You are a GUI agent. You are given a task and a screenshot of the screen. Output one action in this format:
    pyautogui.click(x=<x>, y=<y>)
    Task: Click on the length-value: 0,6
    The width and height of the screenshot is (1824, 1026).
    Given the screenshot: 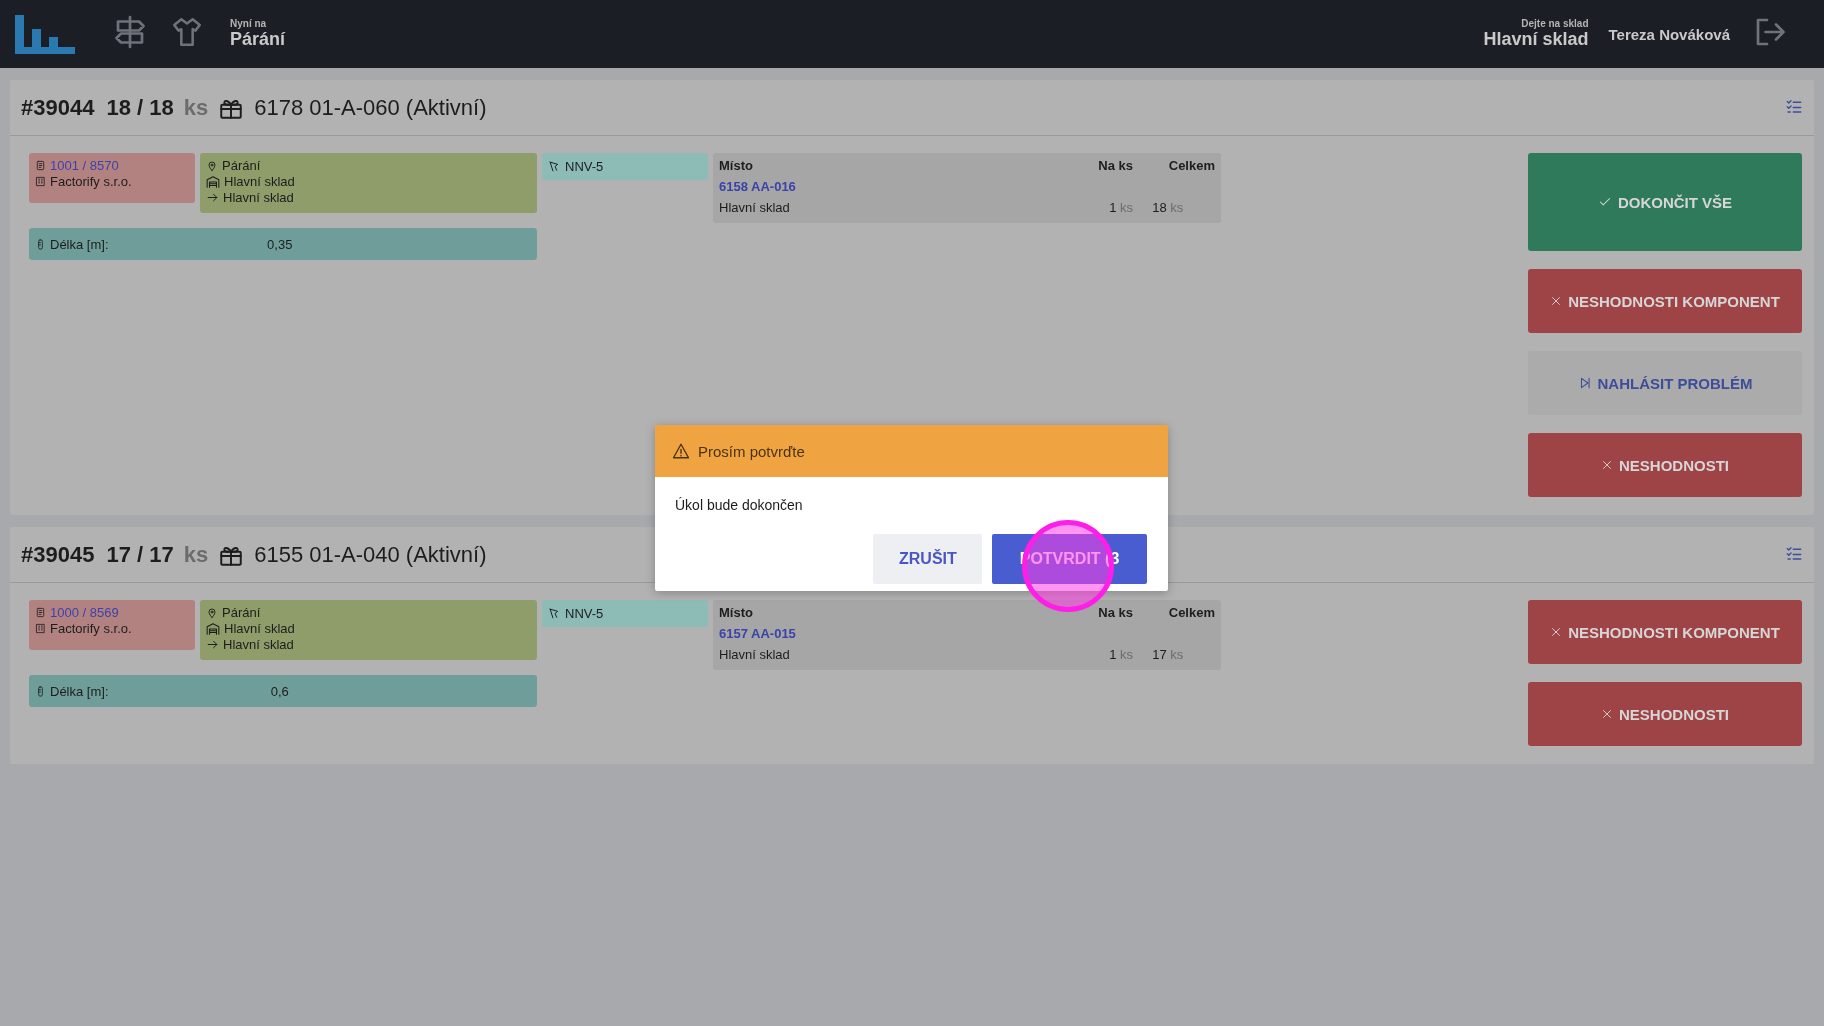 What is the action you would take?
    pyautogui.click(x=279, y=691)
    